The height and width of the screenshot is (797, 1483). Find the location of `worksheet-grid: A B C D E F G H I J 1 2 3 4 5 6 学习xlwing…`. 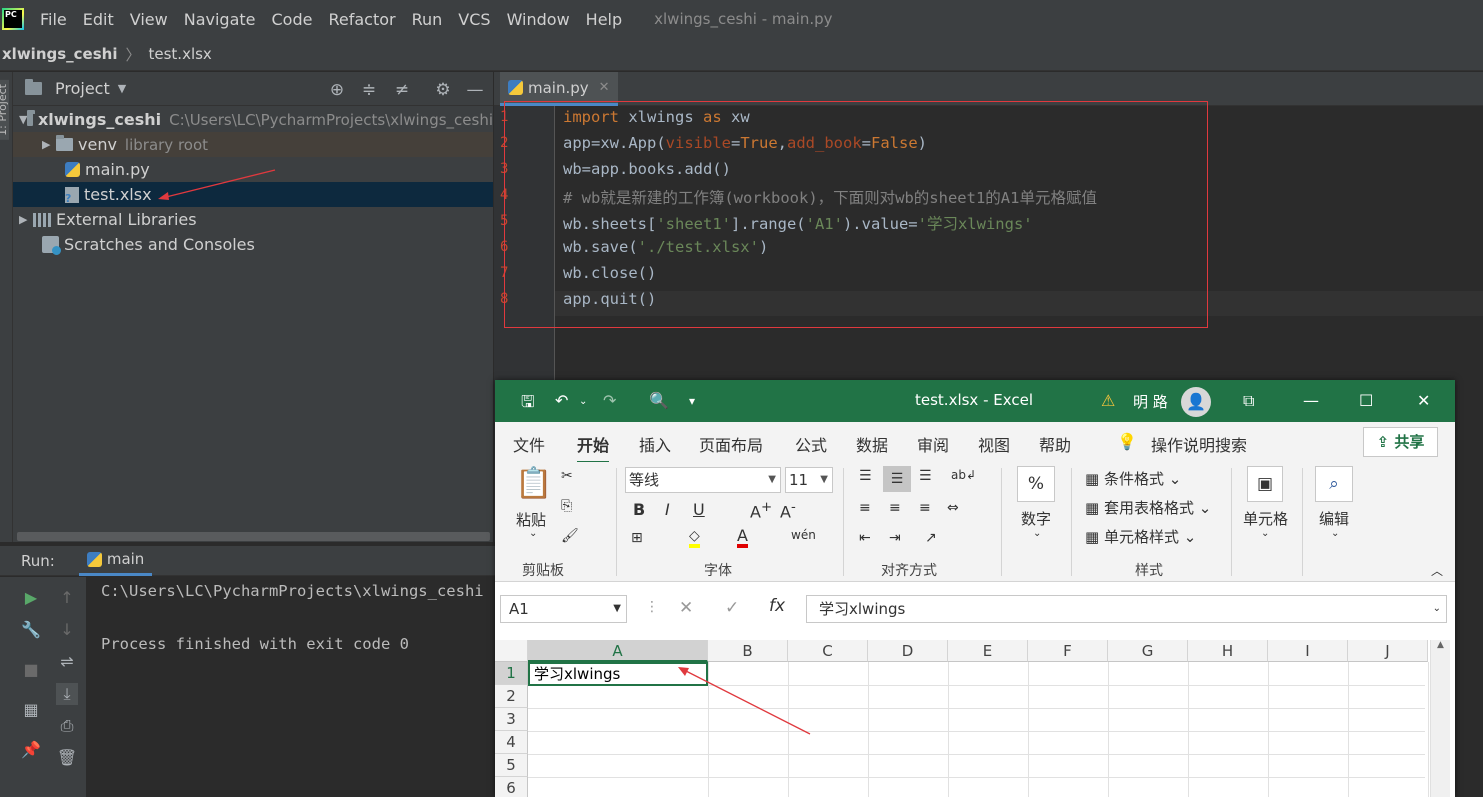

worksheet-grid: A B C D E F G H I J 1 2 3 4 5 6 学习xlwing… is located at coordinates (975, 718).